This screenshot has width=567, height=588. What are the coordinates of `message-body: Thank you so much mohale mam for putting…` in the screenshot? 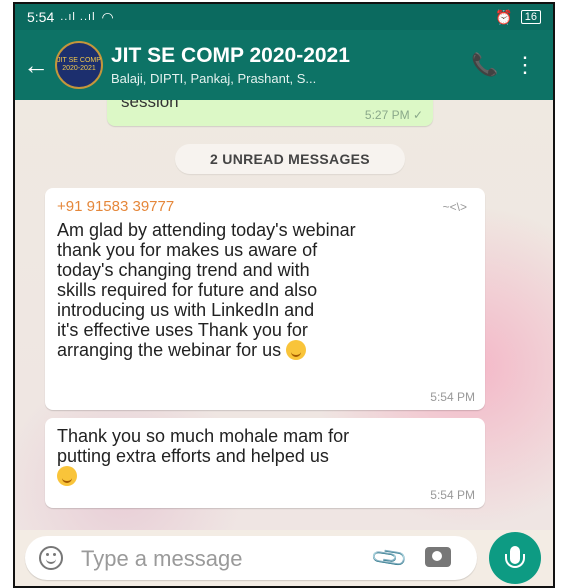 It's located at (266, 456).